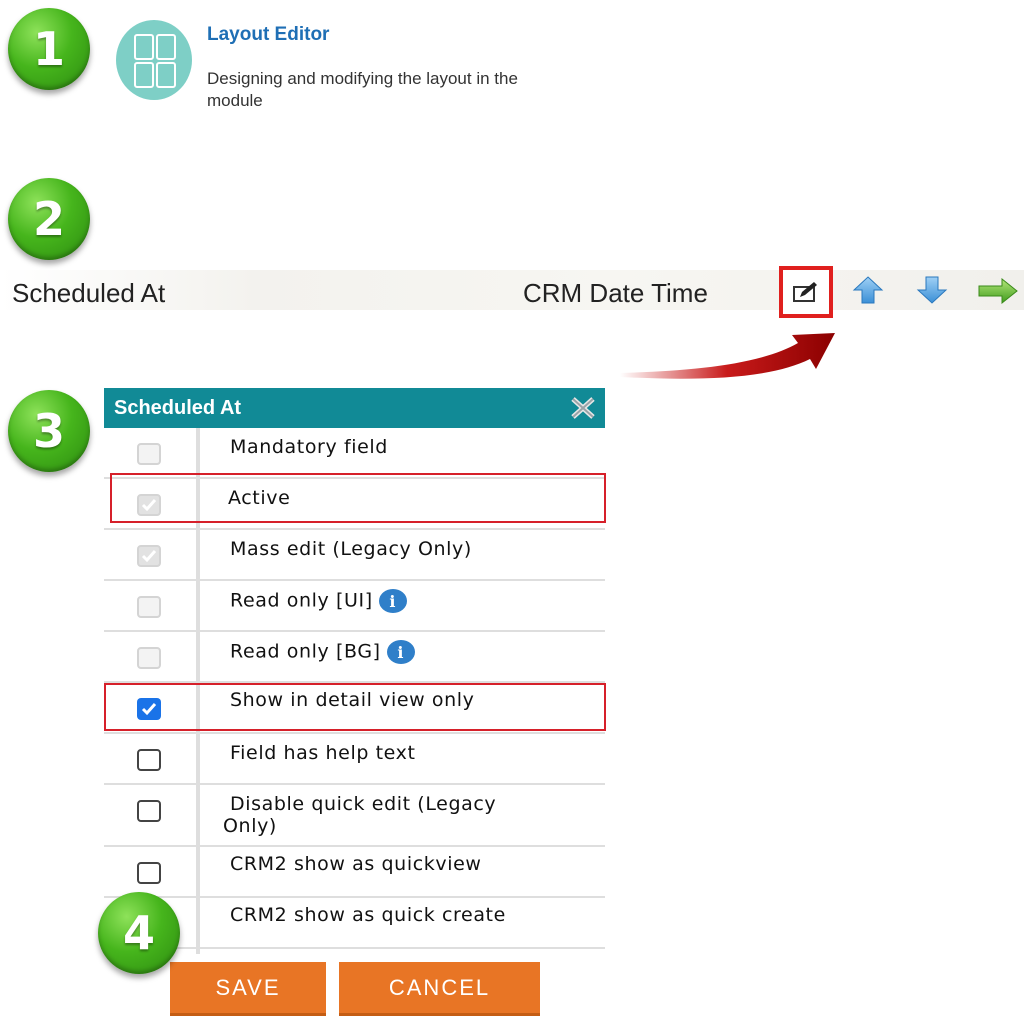 The height and width of the screenshot is (1024, 1024). I want to click on arrow-down-icon, so click(932, 290).